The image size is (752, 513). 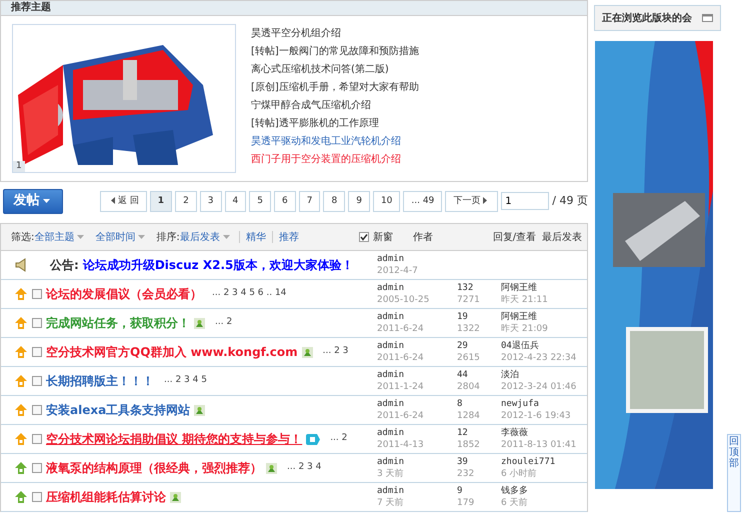 I want to click on page-link: 10, so click(x=386, y=201).